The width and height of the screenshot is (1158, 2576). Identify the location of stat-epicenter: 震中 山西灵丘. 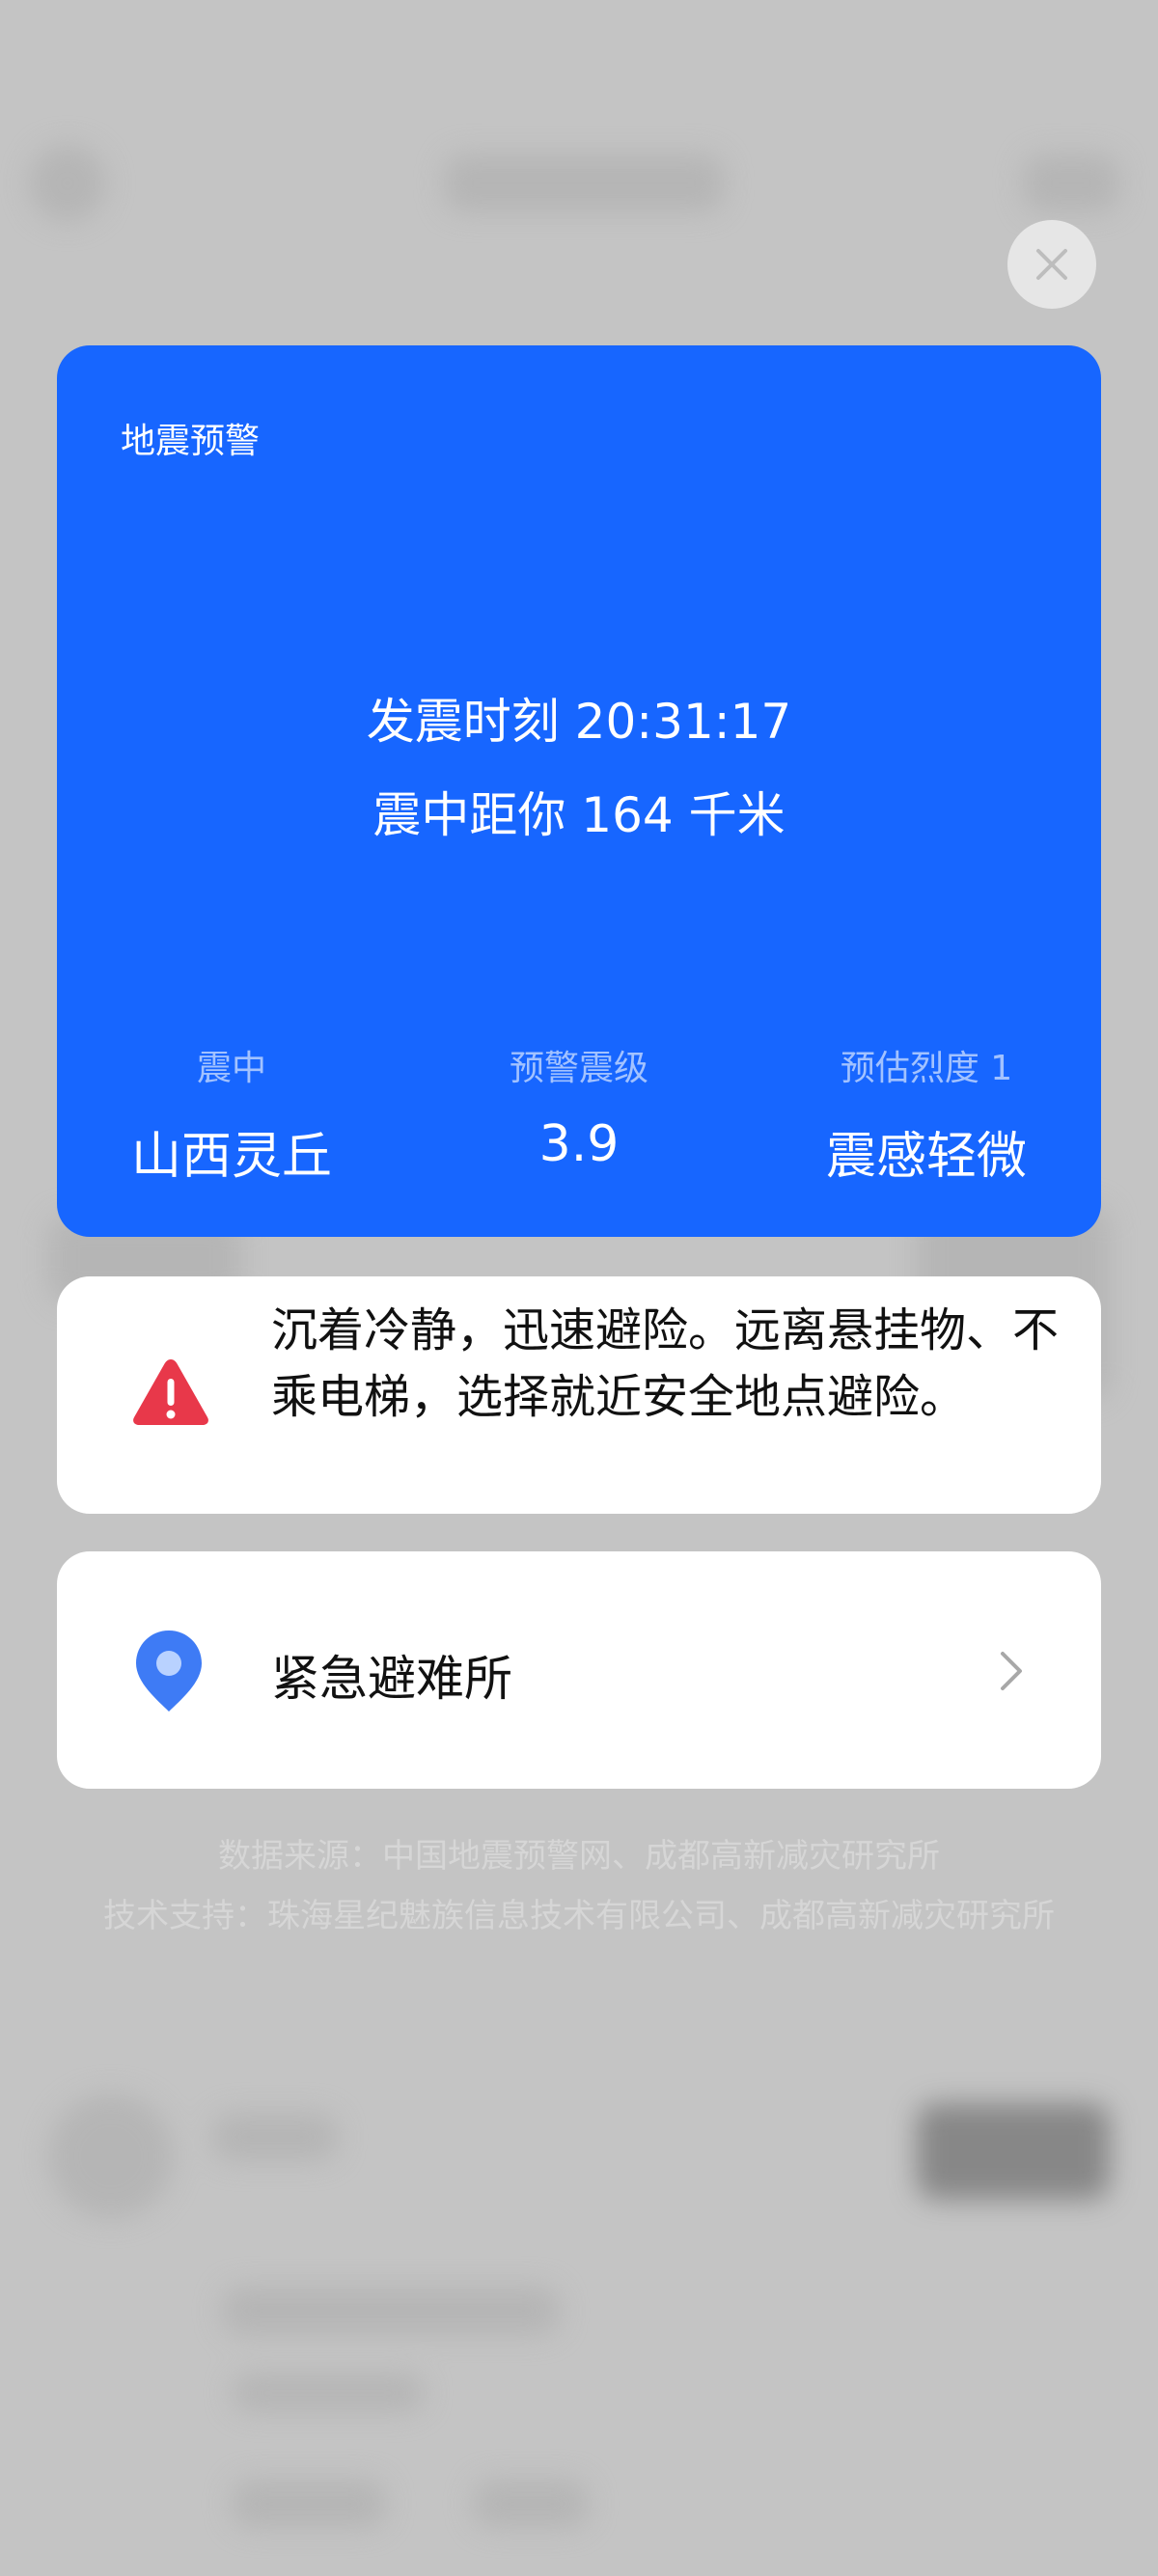
(231, 1114).